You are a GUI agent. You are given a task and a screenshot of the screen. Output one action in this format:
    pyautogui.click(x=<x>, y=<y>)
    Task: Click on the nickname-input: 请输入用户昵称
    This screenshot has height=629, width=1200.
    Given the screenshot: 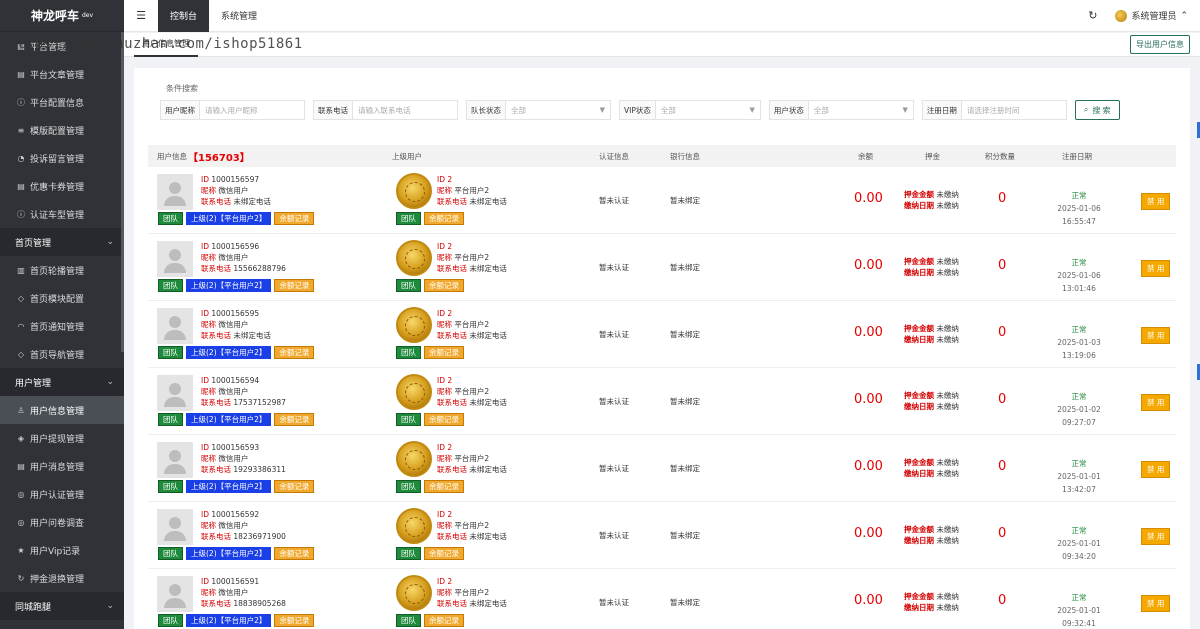 What is the action you would take?
    pyautogui.click(x=252, y=110)
    